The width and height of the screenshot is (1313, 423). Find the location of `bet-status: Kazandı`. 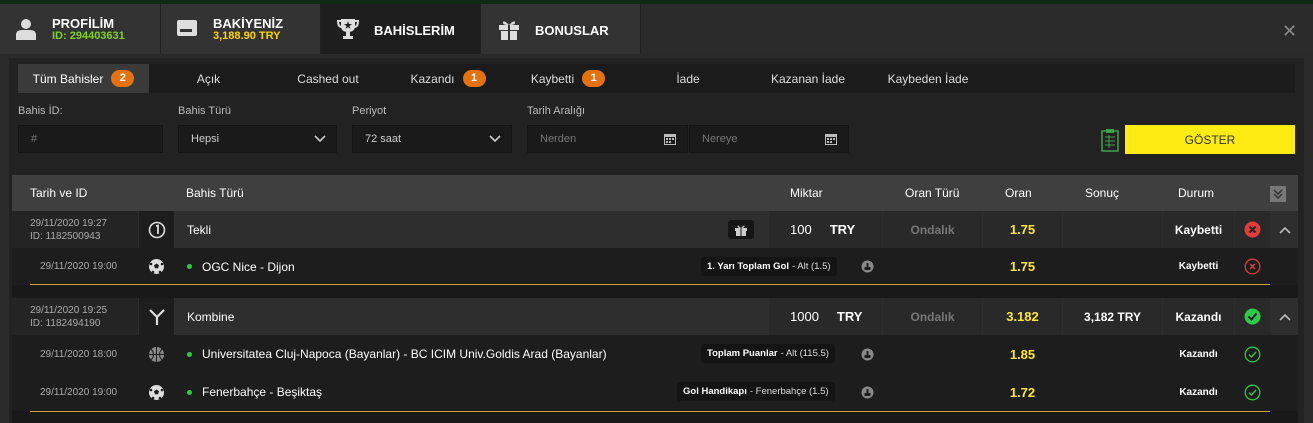

bet-status: Kazandı is located at coordinates (1198, 316).